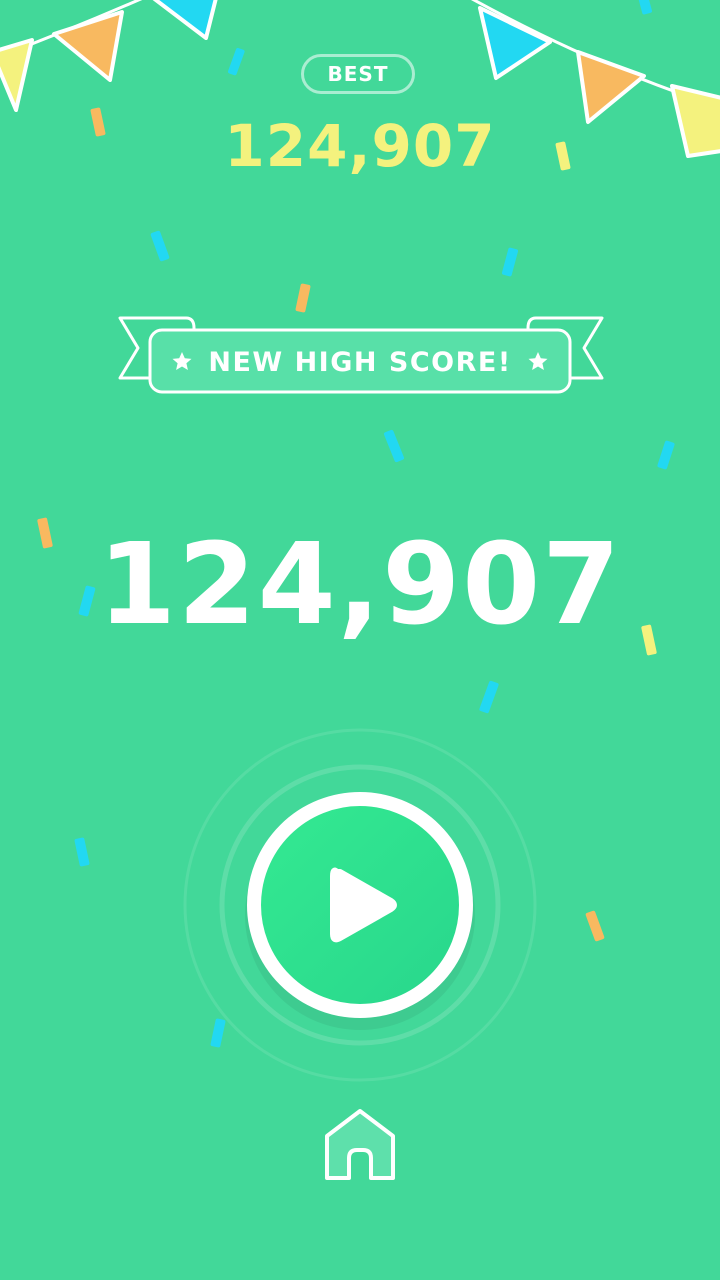 The height and width of the screenshot is (1280, 720). I want to click on play-icon, so click(360, 905).